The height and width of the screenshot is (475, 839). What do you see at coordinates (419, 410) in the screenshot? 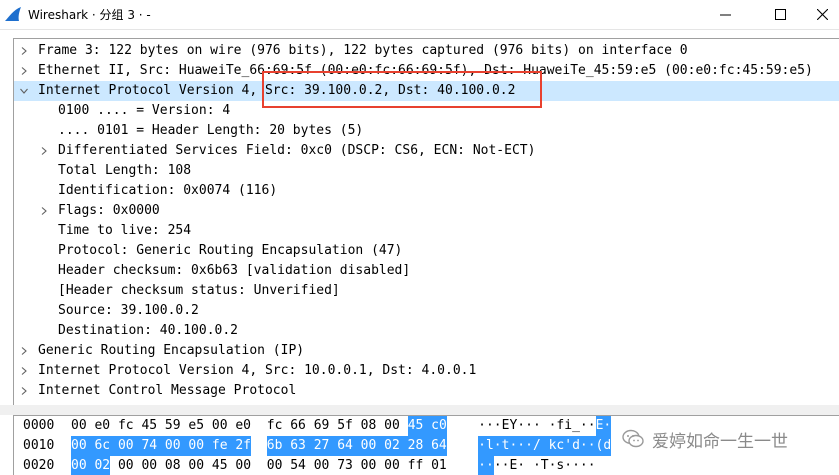
I see `pane-splitter` at bounding box center [419, 410].